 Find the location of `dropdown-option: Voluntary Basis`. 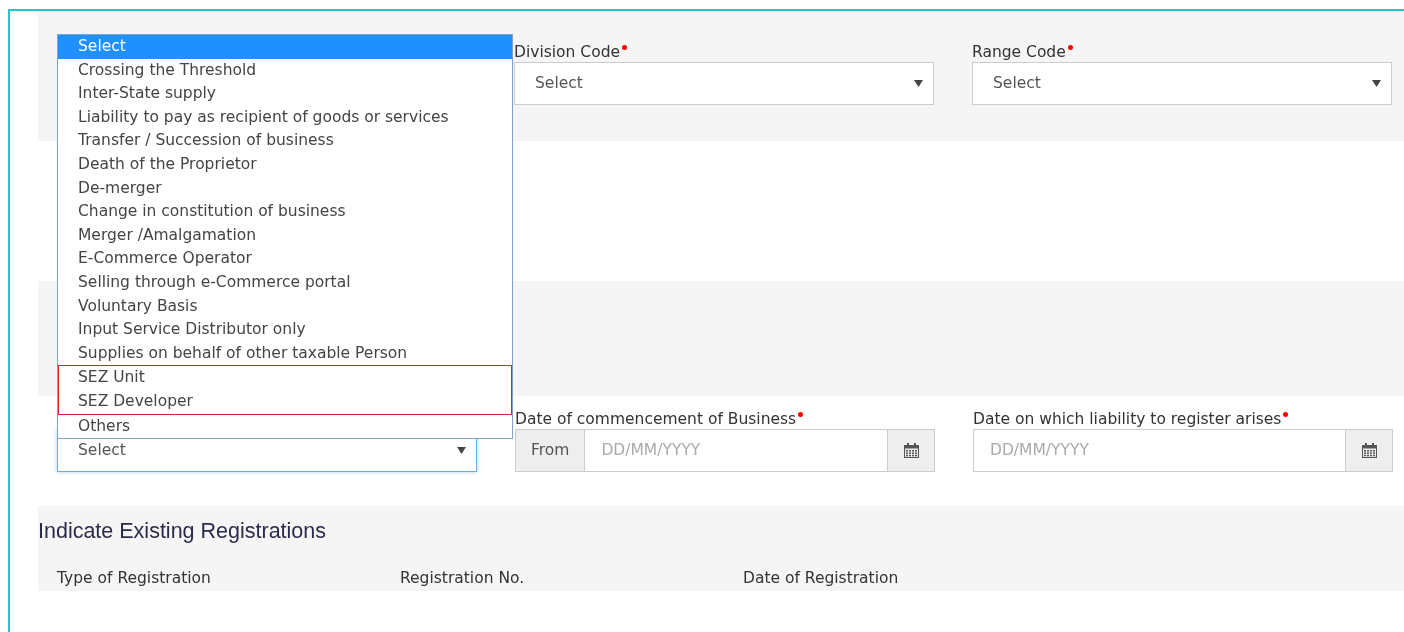

dropdown-option: Voluntary Basis is located at coordinates (285, 306).